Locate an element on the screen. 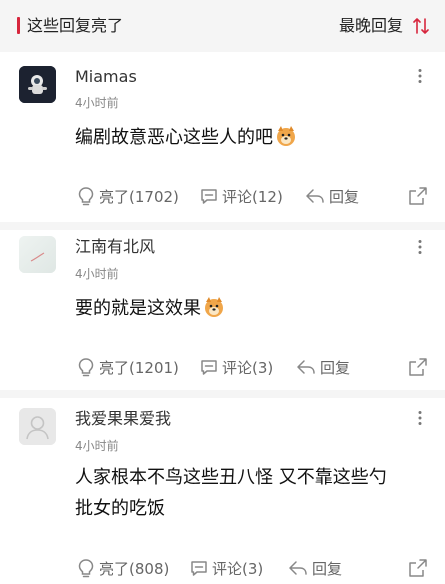  like-button: 亮了(1702) is located at coordinates (128, 196).